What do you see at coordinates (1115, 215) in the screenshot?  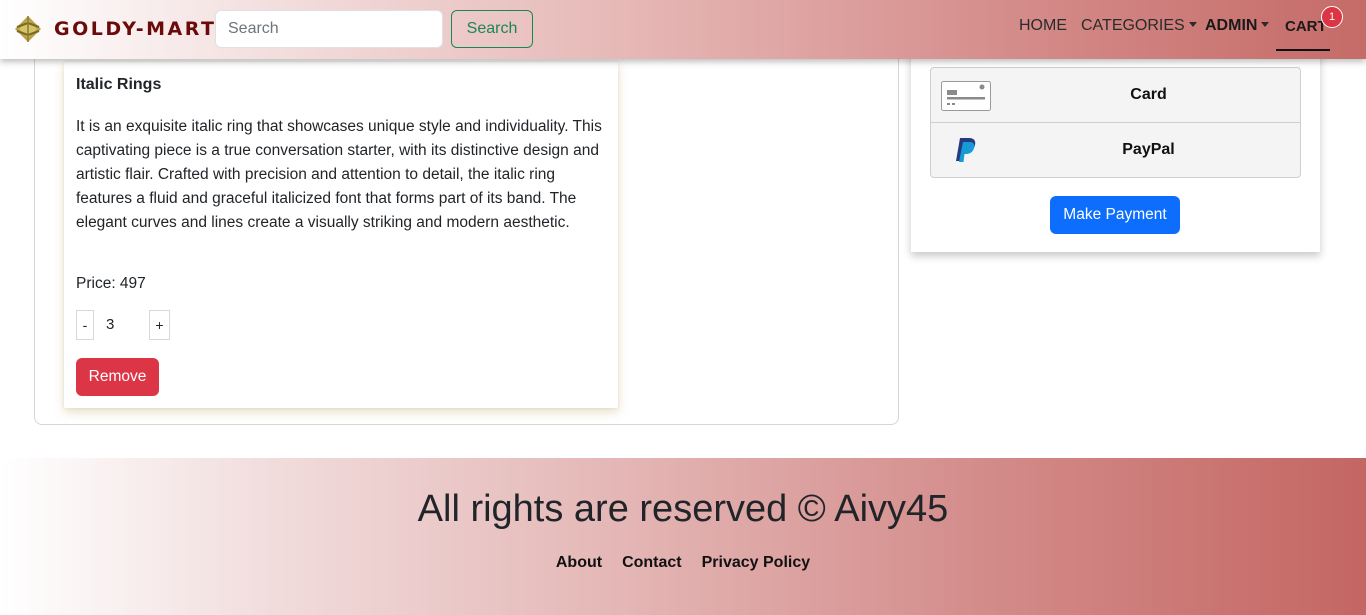 I see `make-payment-button: Make Payment` at bounding box center [1115, 215].